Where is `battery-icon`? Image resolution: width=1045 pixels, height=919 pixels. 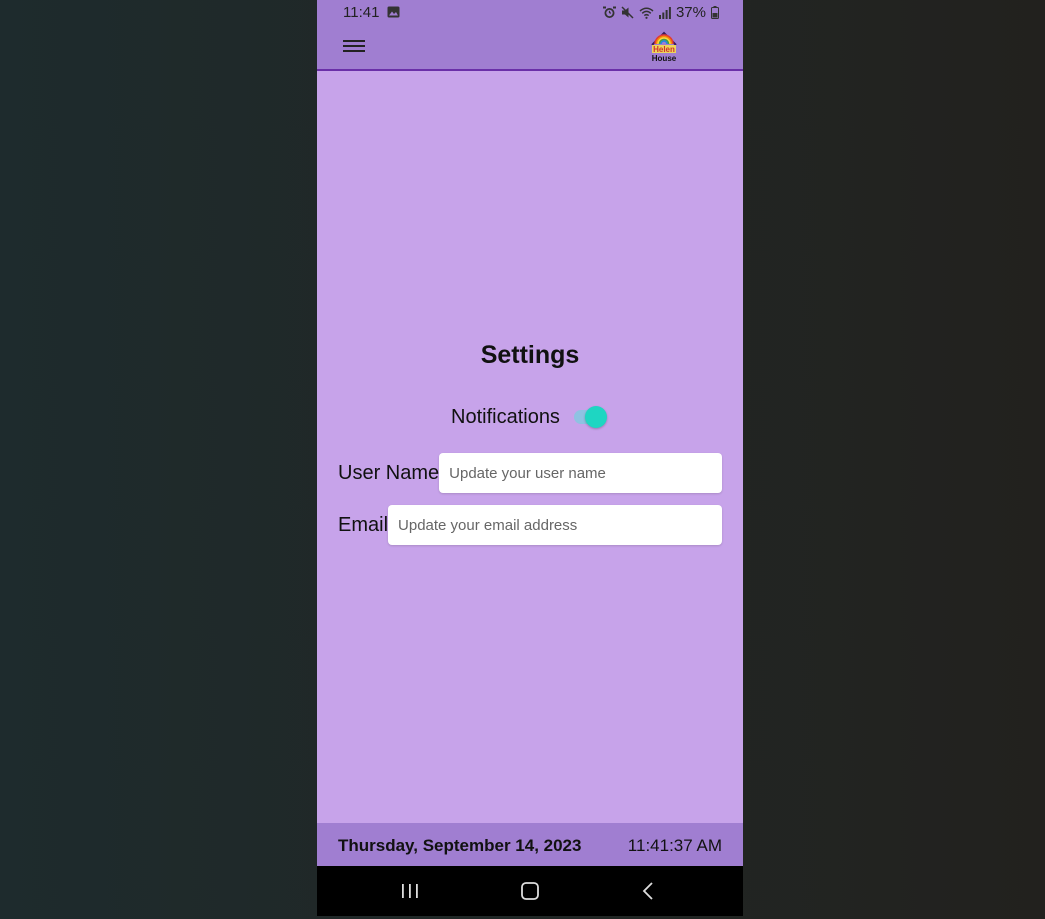 battery-icon is located at coordinates (715, 12).